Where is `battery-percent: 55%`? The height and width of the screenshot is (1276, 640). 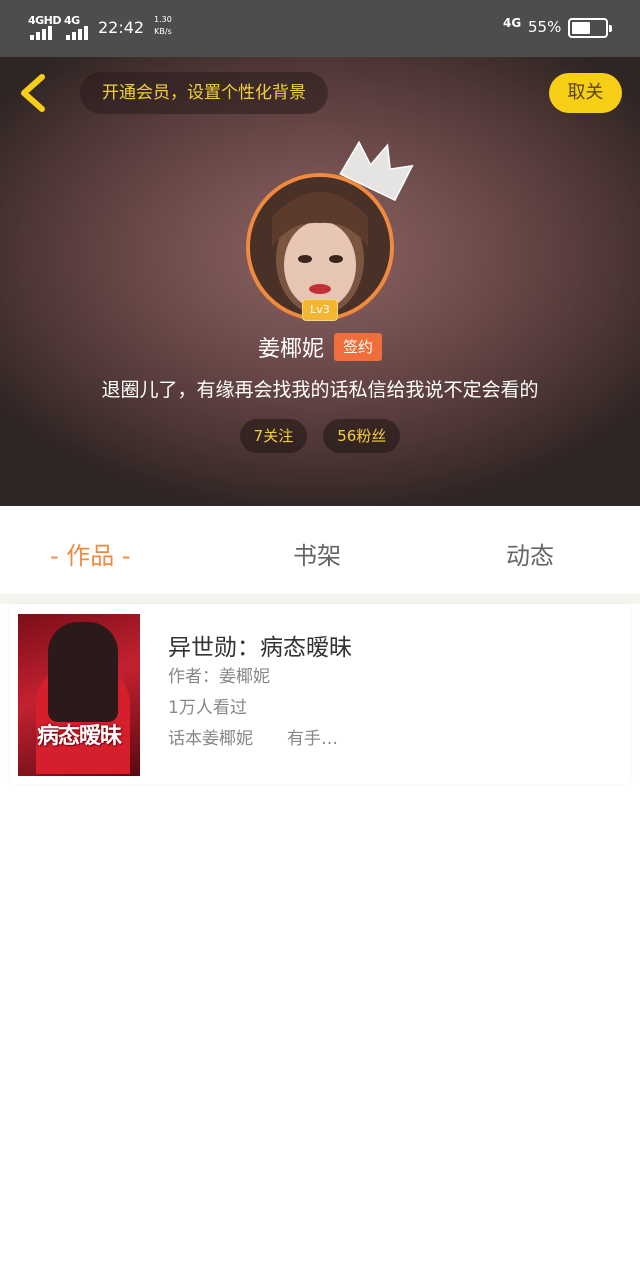
battery-percent: 55% is located at coordinates (545, 27).